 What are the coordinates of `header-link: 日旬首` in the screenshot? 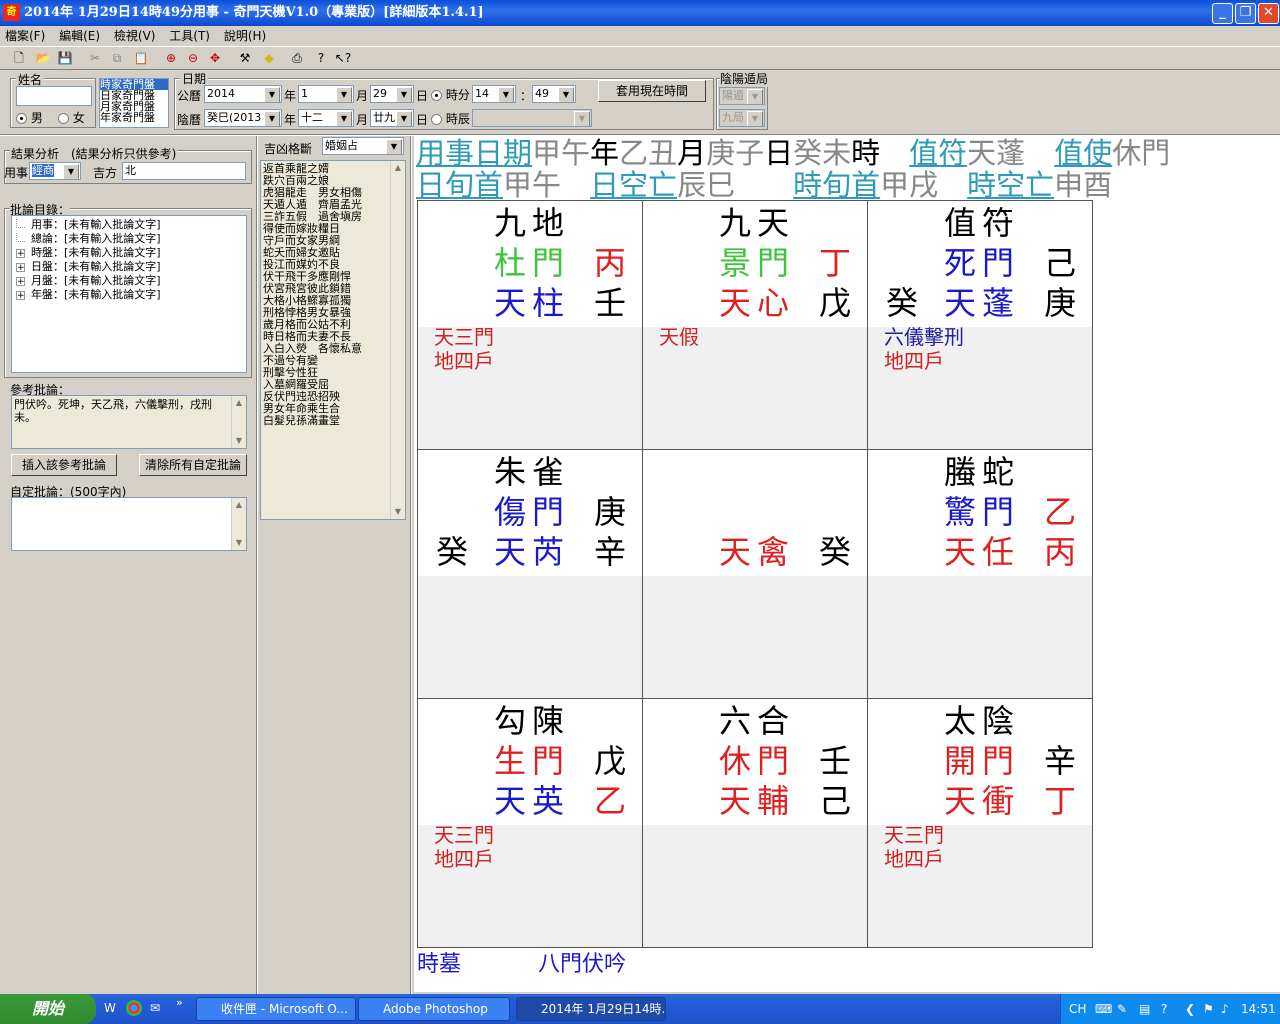 It's located at (459, 185).